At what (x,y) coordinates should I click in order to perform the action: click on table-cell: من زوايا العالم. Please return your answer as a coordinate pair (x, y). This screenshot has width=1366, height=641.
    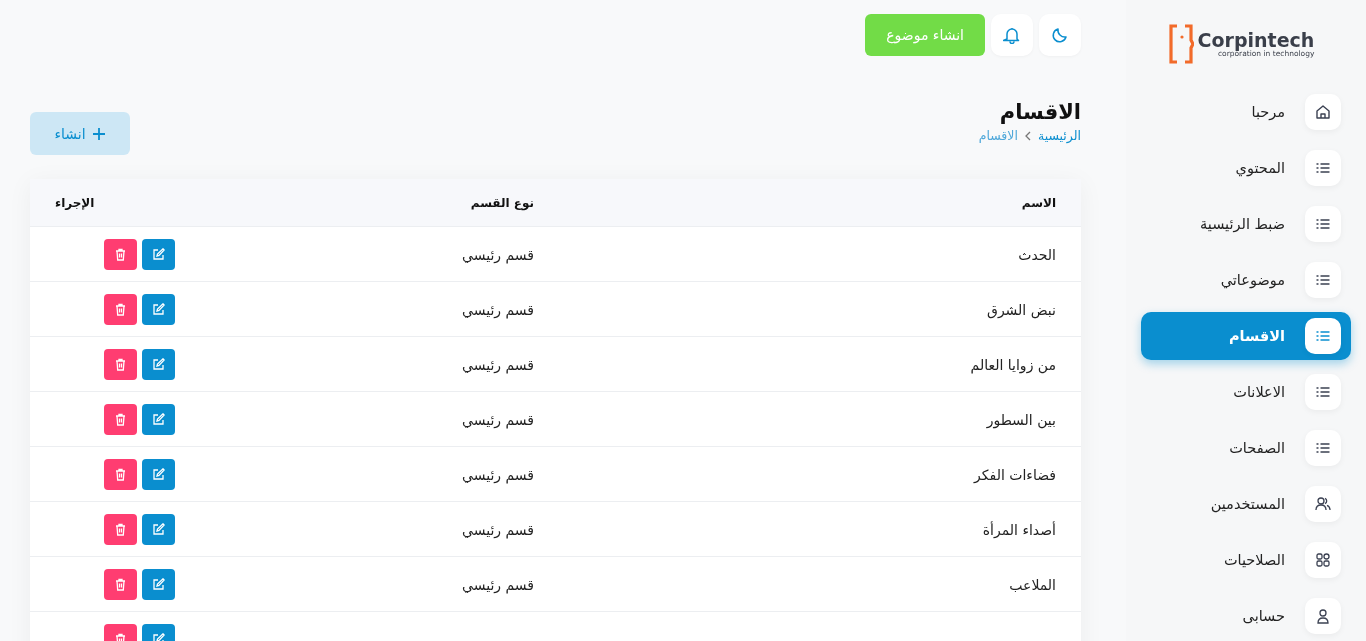
    Looking at the image, I should click on (1013, 364).